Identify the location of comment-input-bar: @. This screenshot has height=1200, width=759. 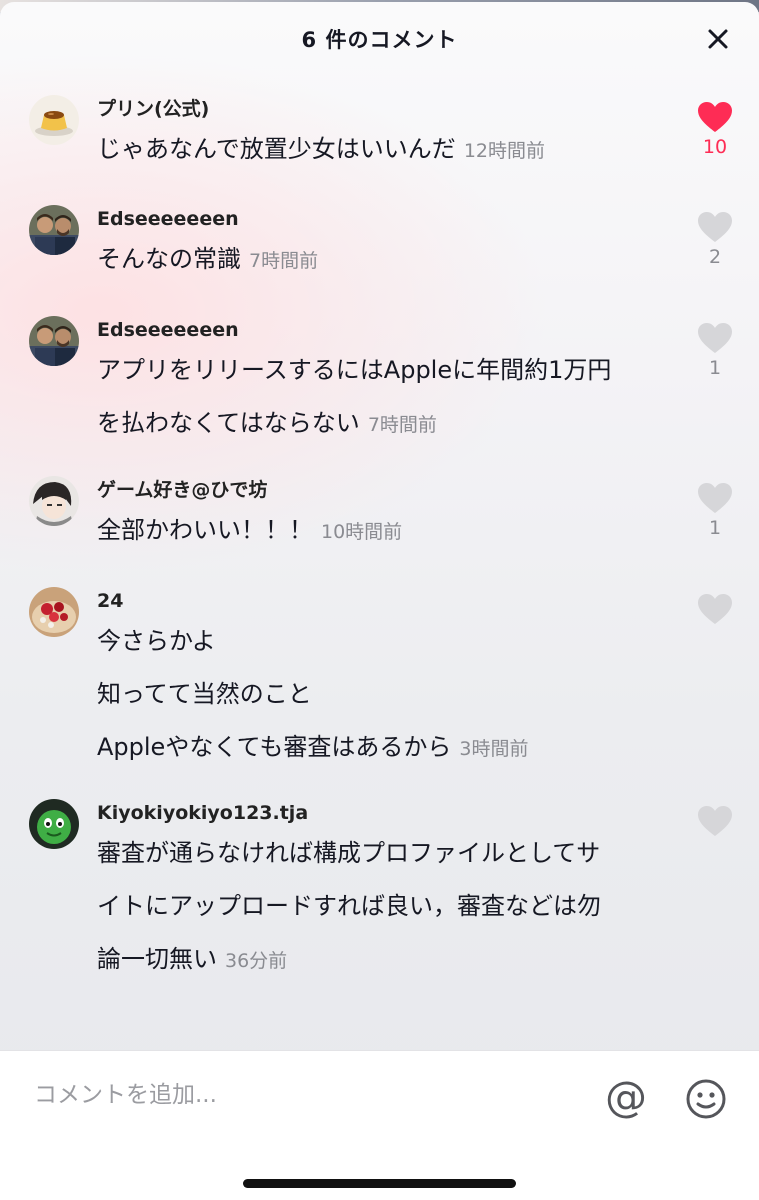
(379, 1125).